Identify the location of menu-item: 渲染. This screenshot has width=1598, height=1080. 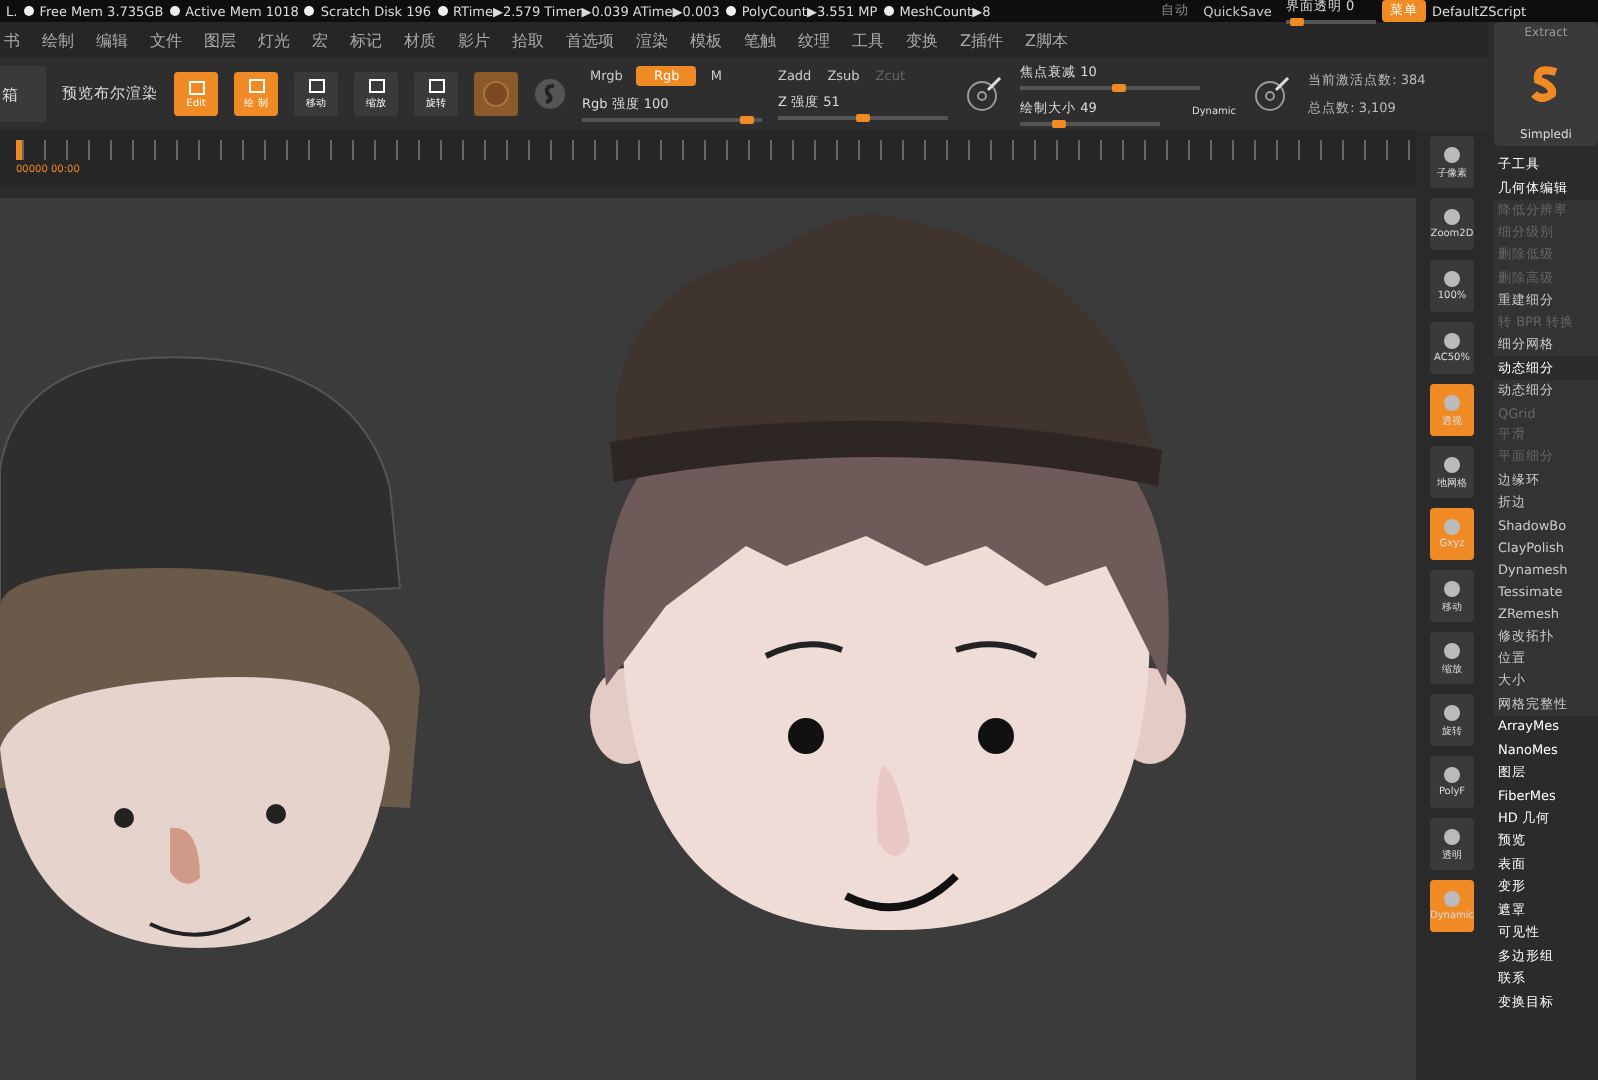
(652, 40).